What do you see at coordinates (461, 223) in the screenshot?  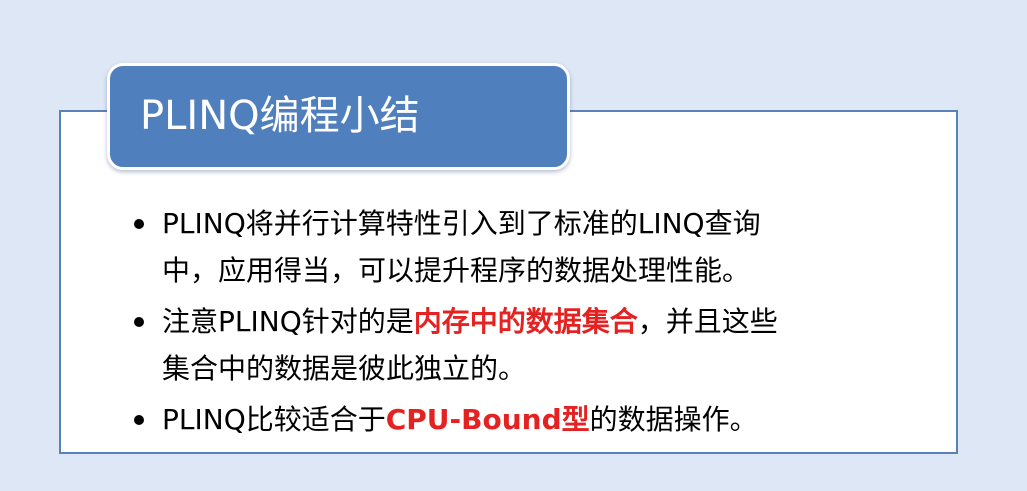 I see `bullet-1-line-1: PLINQ将并行计算特性引入到了标准的LINQ查询` at bounding box center [461, 223].